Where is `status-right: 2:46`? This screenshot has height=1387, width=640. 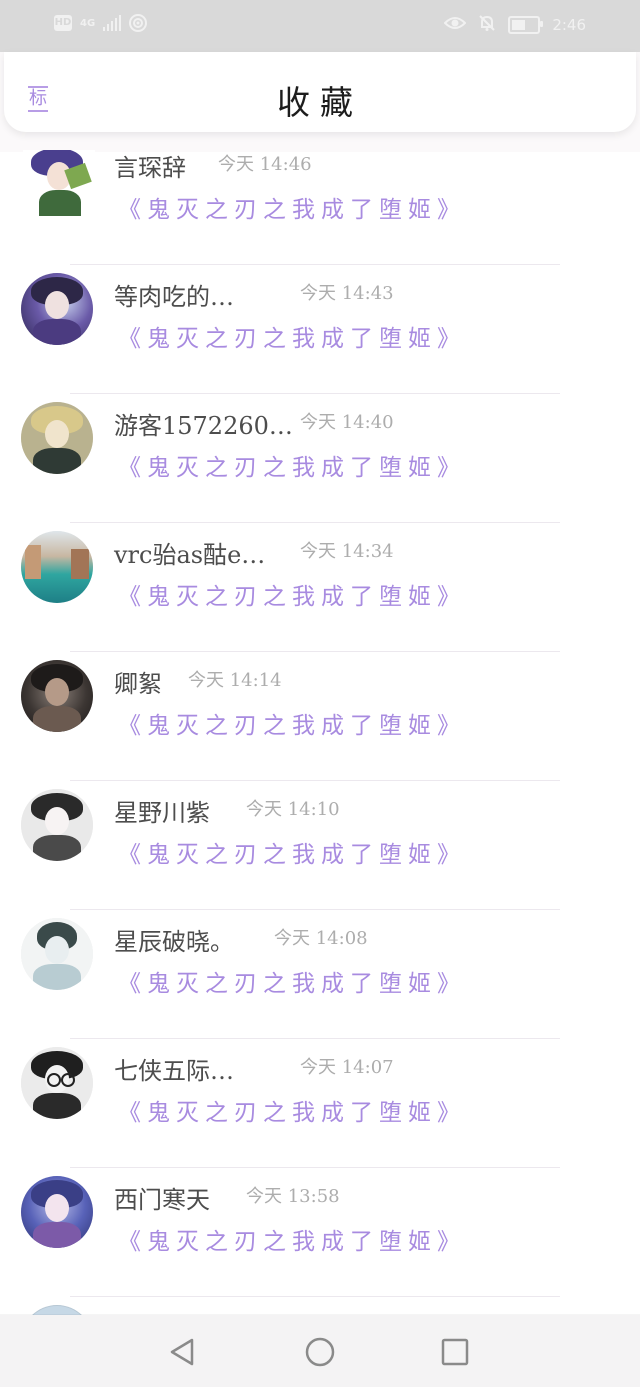 status-right: 2:46 is located at coordinates (514, 25).